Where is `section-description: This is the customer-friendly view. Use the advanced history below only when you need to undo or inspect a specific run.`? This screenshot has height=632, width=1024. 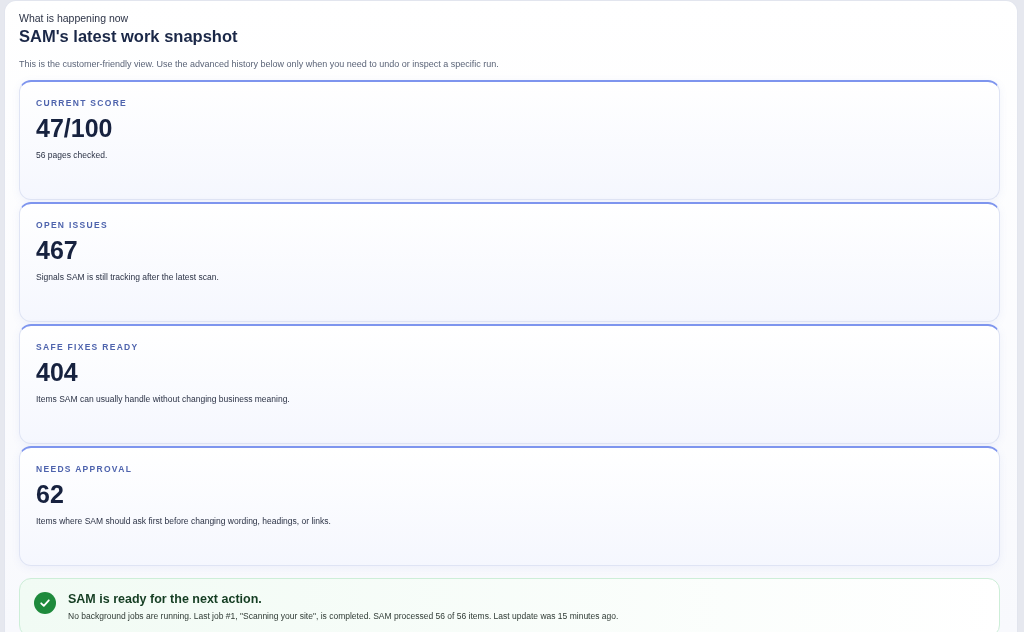
section-description: This is the customer-friendly view. Use the advanced history below only when you need to undo or inspect a specific run. is located at coordinates (259, 64).